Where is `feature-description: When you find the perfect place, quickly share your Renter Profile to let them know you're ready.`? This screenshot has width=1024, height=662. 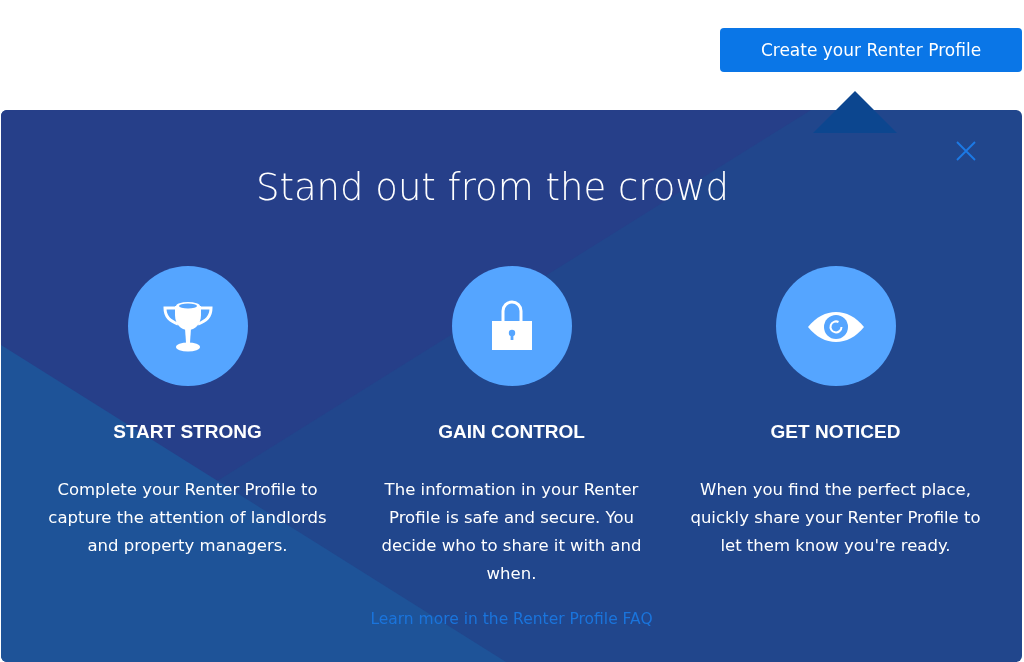
feature-description: When you find the perfect place, quickly share your Renter Profile to let them know you're ready. is located at coordinates (835, 518).